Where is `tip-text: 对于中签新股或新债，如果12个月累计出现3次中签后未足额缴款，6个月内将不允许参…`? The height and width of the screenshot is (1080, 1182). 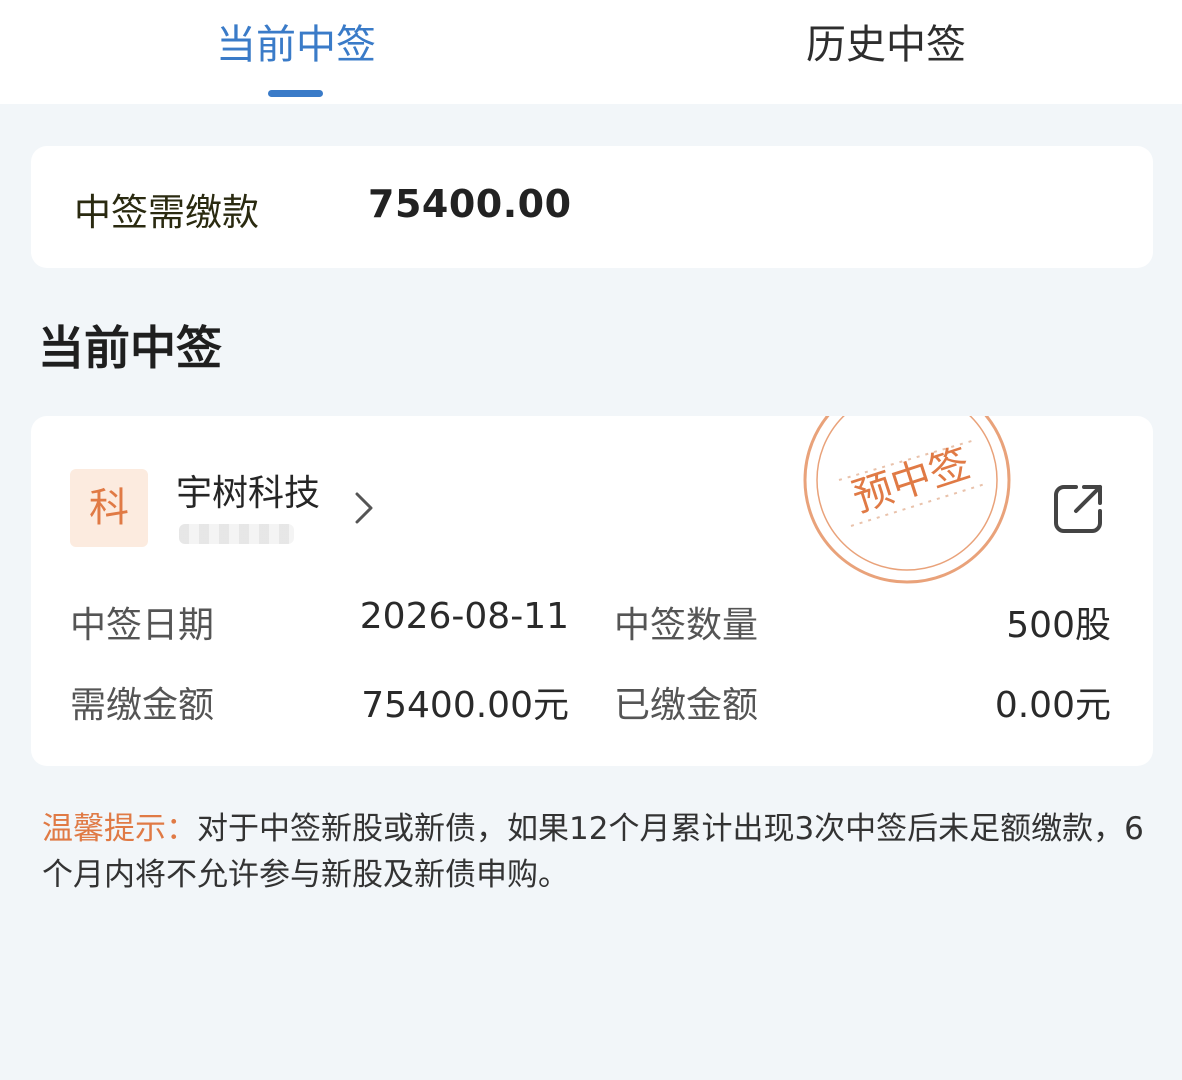
tip-text: 对于中签新股或新债，如果12个月累计出现3次中签后未足额缴款，6个月内将不允许参… is located at coordinates (593, 852).